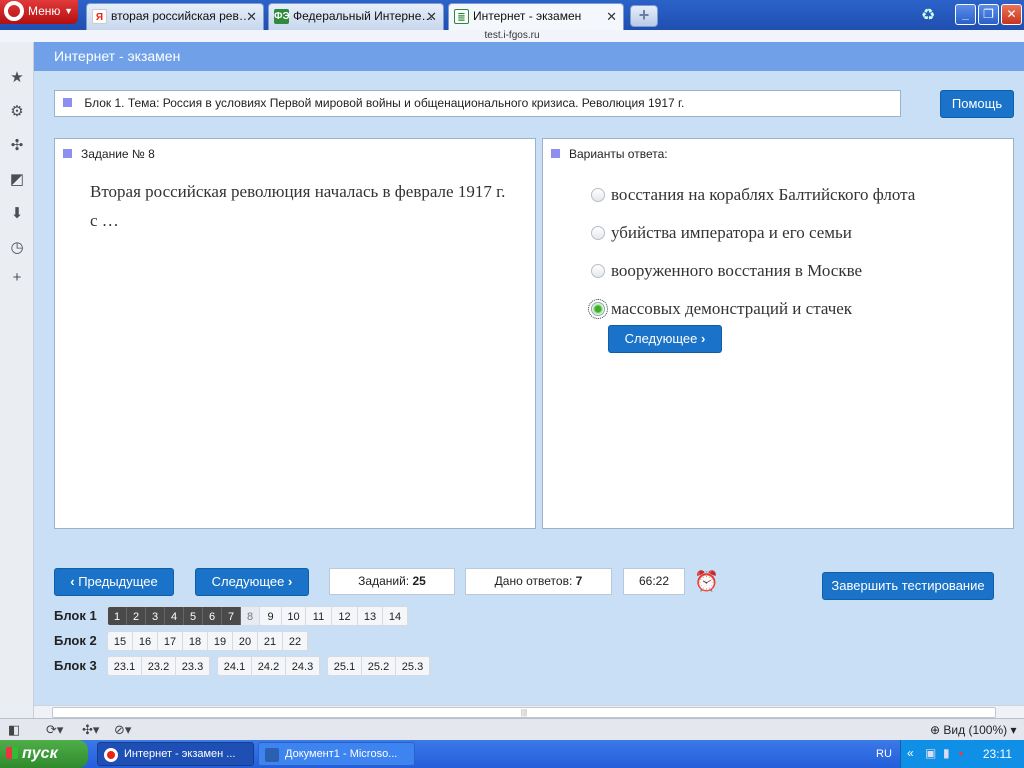 The image size is (1024, 768). I want to click on alert-icon: ▪, so click(961, 753).